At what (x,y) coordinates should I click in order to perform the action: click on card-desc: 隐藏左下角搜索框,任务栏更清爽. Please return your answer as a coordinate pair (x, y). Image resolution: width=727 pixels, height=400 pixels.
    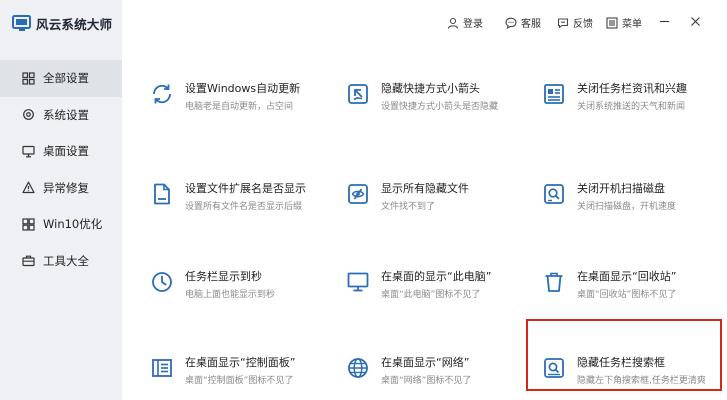
    Looking at the image, I should click on (641, 381).